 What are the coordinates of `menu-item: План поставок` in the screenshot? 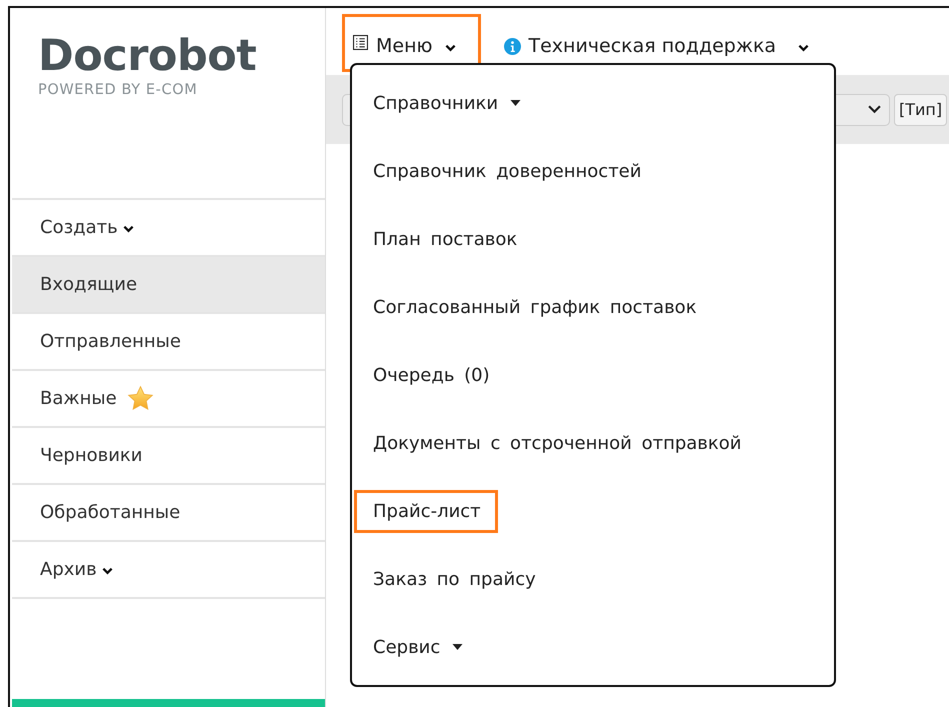 It's located at (444, 239).